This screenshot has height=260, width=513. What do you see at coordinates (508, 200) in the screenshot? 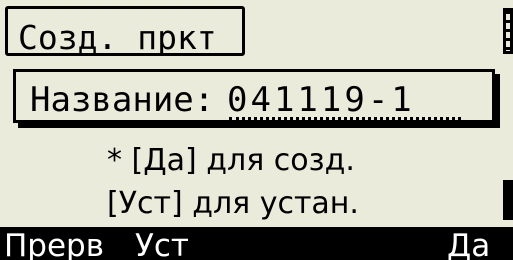
I see `scroll-down-indicator` at bounding box center [508, 200].